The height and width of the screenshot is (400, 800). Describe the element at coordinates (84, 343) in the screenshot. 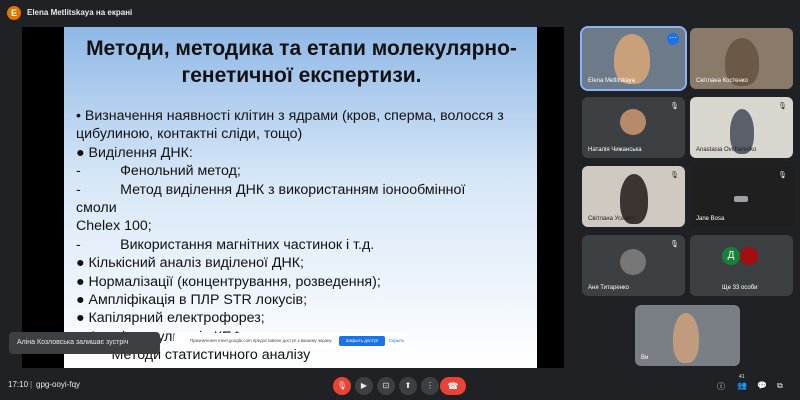

I see `leave-notification: Аліна Козловська залишає зустріч` at that location.